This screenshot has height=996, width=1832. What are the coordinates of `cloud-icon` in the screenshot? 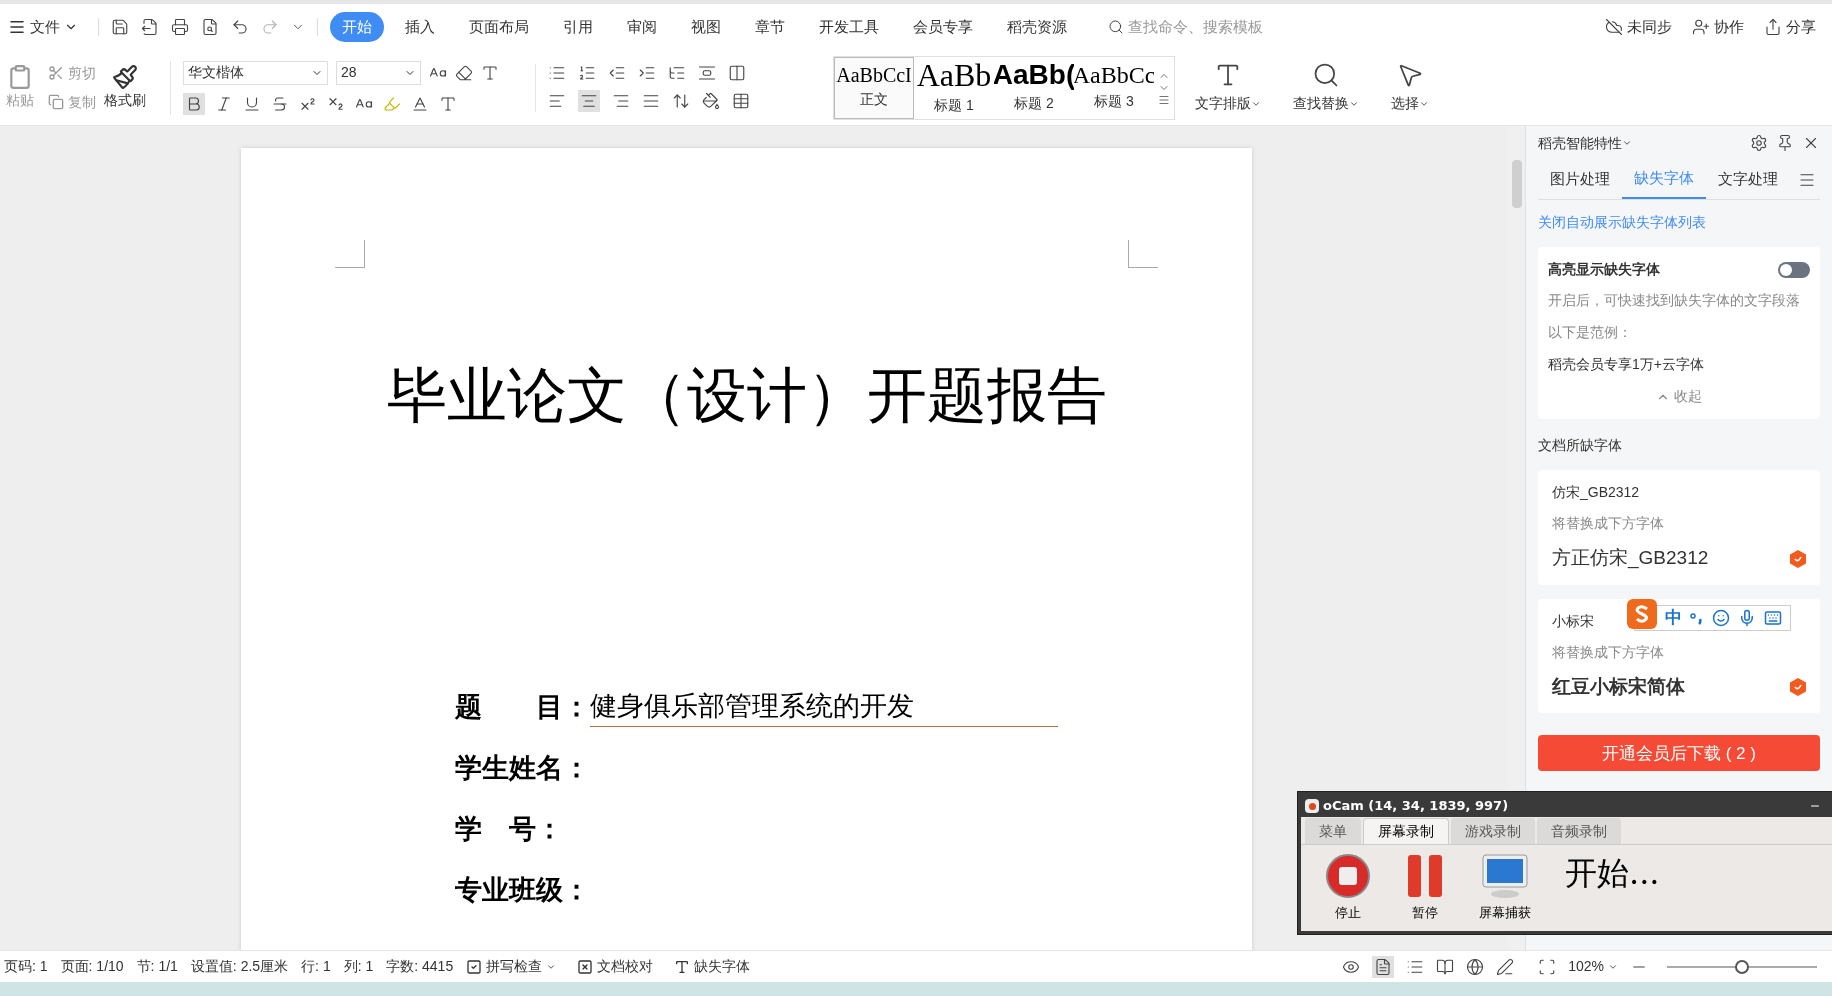 It's located at (1614, 27).